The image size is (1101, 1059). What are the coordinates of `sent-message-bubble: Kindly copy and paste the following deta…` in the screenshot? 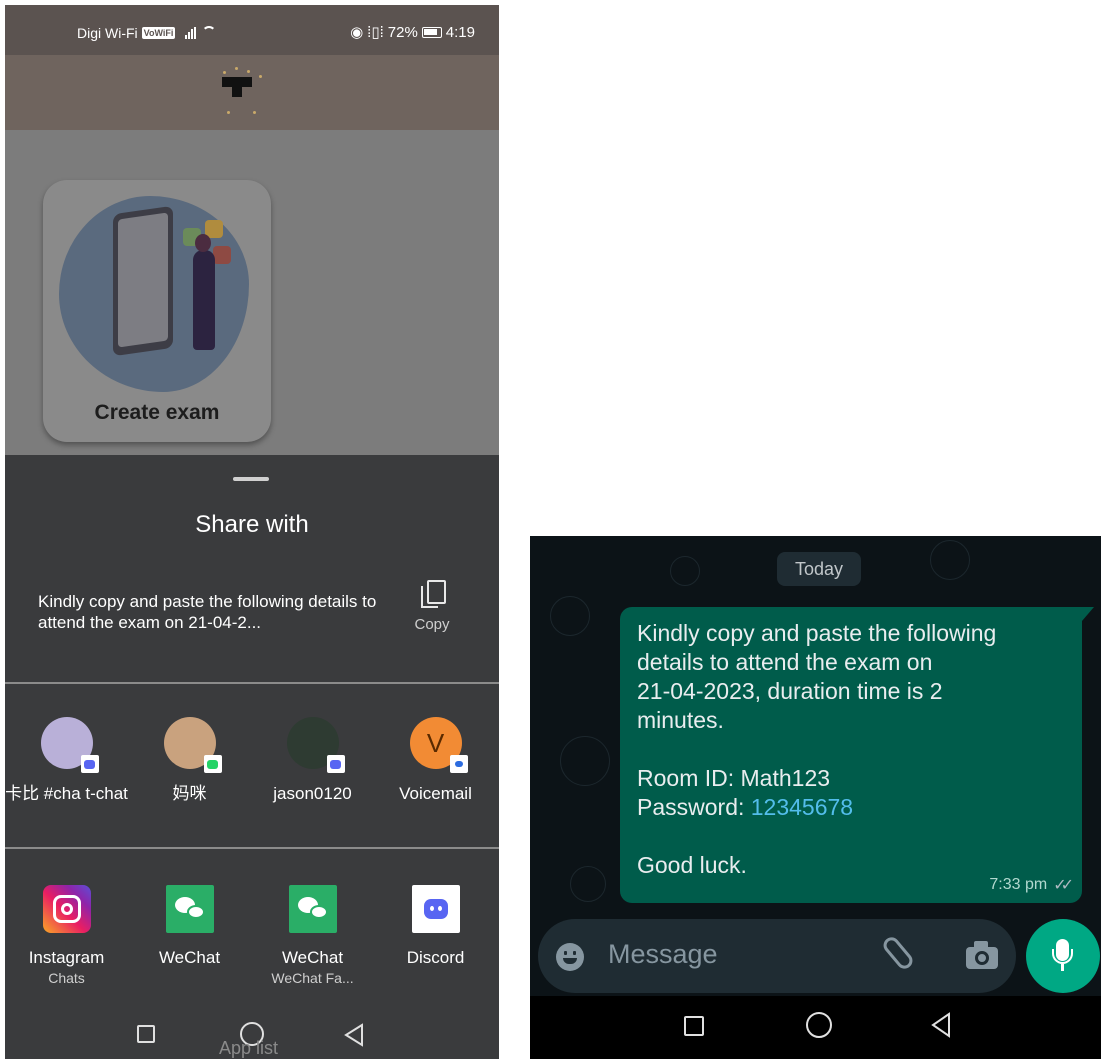 It's located at (857, 755).